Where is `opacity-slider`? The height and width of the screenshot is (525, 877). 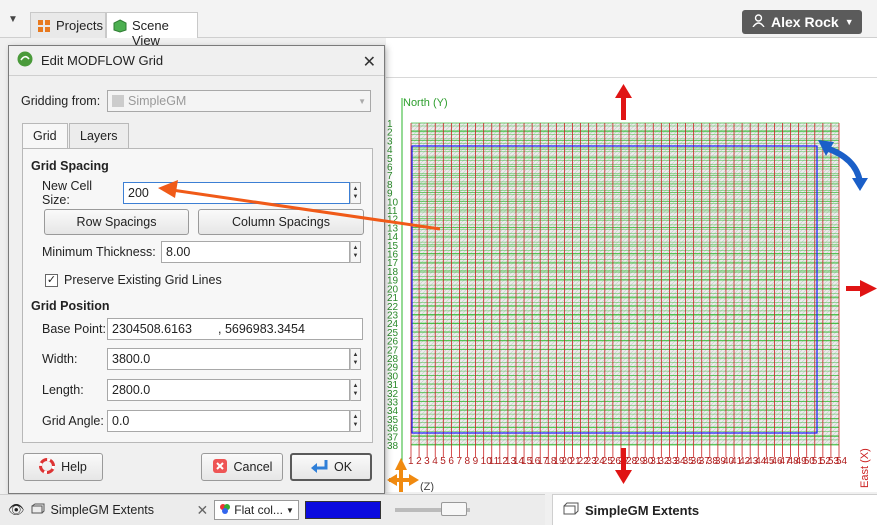
opacity-slider is located at coordinates (432, 509).